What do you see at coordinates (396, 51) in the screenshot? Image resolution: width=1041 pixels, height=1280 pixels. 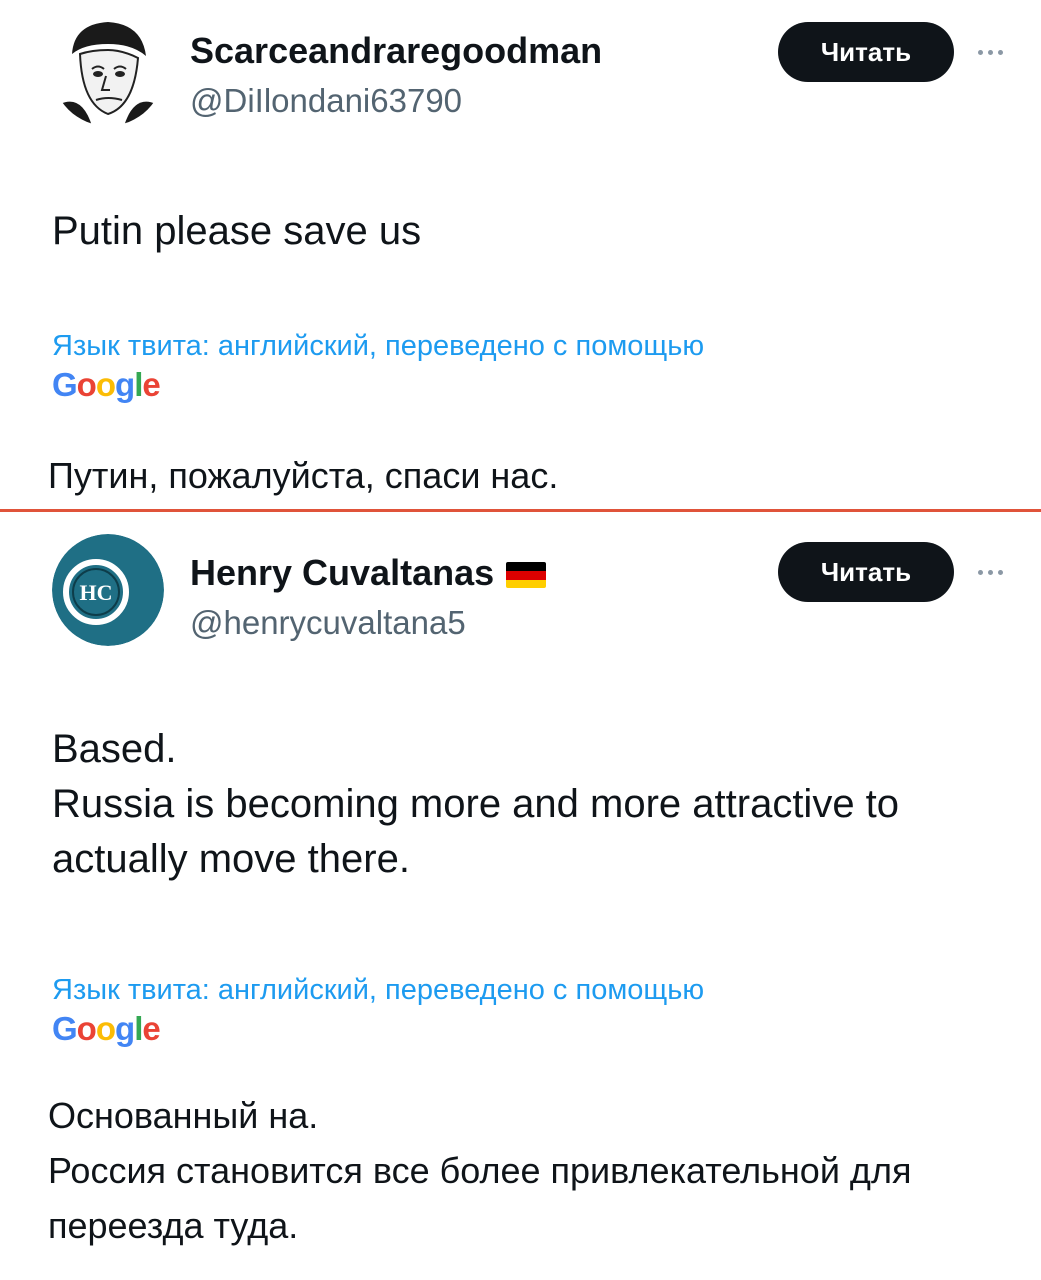 I see `display-name: Scarceandraregoodman` at bounding box center [396, 51].